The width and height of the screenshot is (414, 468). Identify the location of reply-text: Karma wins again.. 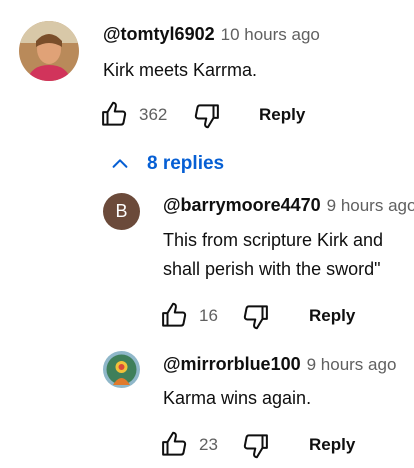
(237, 398).